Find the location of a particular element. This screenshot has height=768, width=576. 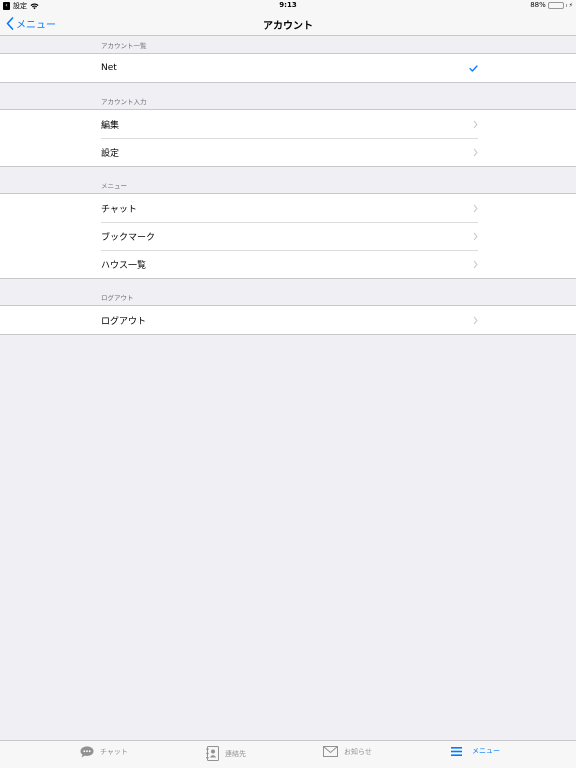

cell-label: Net is located at coordinates (109, 68).